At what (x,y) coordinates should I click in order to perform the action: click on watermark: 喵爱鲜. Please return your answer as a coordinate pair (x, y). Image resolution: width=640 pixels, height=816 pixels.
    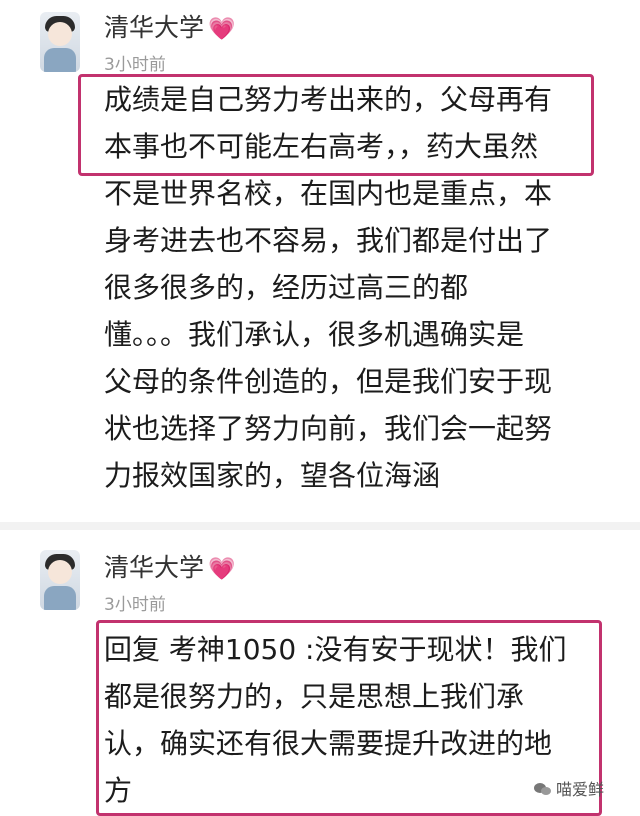
    Looking at the image, I should click on (568, 788).